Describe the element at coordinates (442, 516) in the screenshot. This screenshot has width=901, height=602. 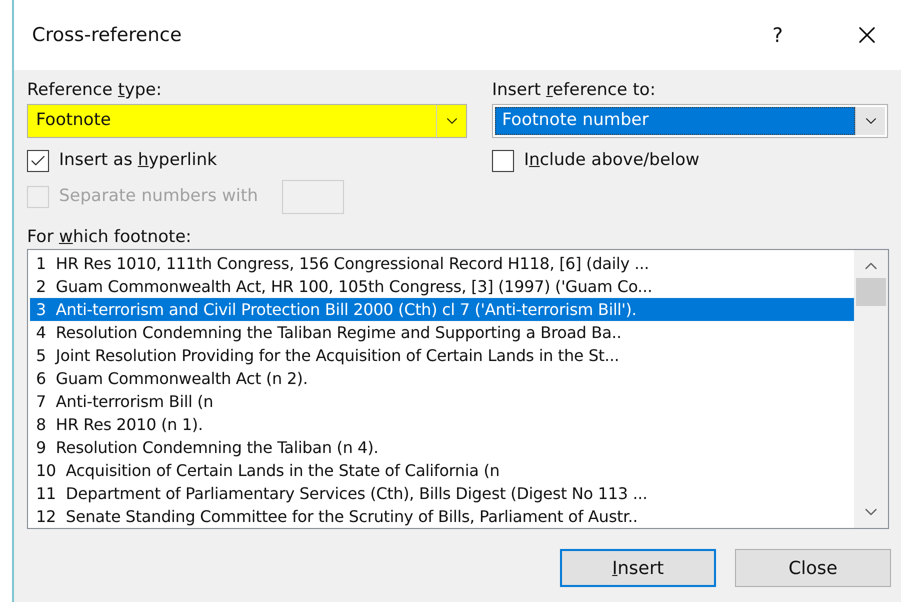
I see `list-item: 12 Senate Standing Committee for the Scrutiny of Bills, Parliament of Austr..` at that location.